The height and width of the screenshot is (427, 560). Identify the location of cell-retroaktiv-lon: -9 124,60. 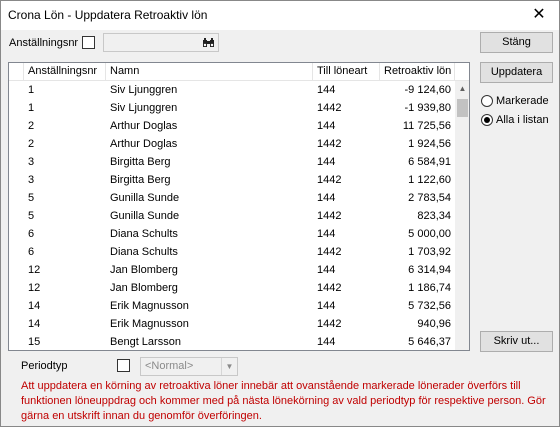
(427, 90).